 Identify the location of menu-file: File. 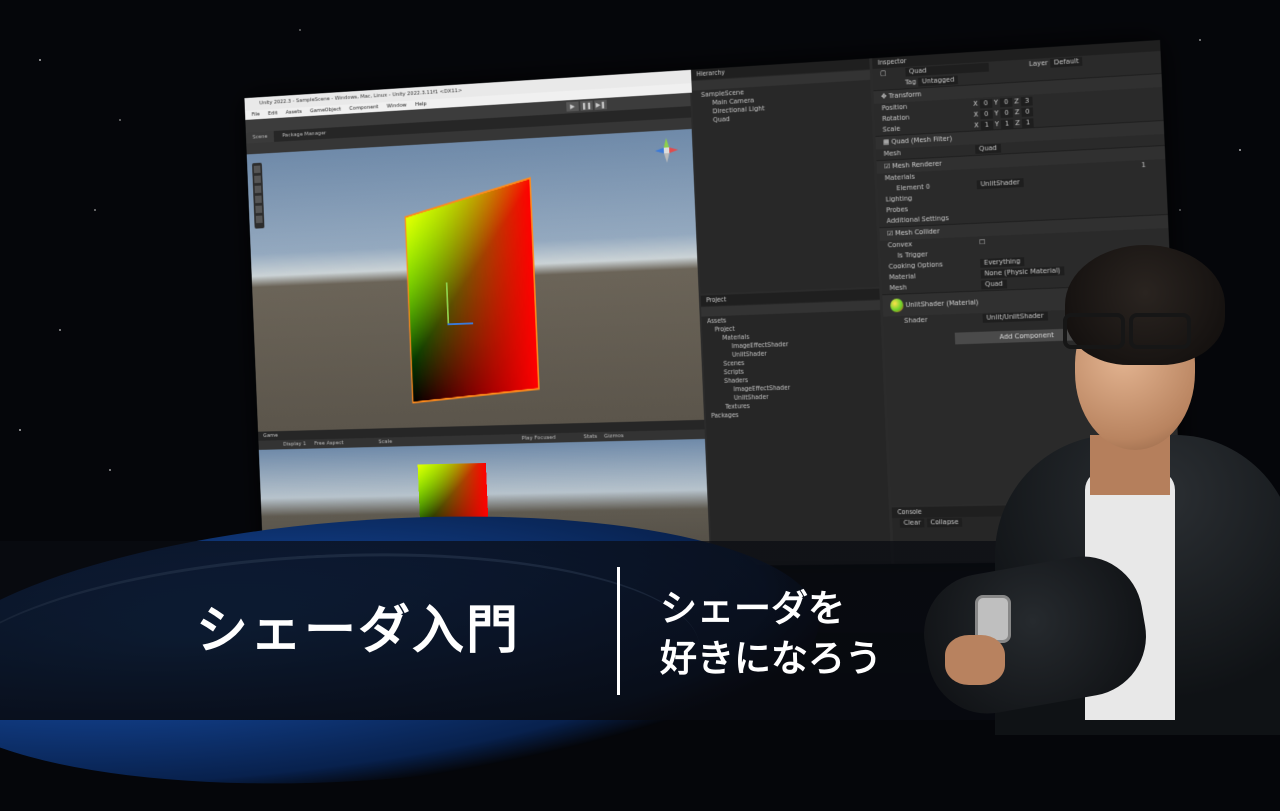
(256, 114).